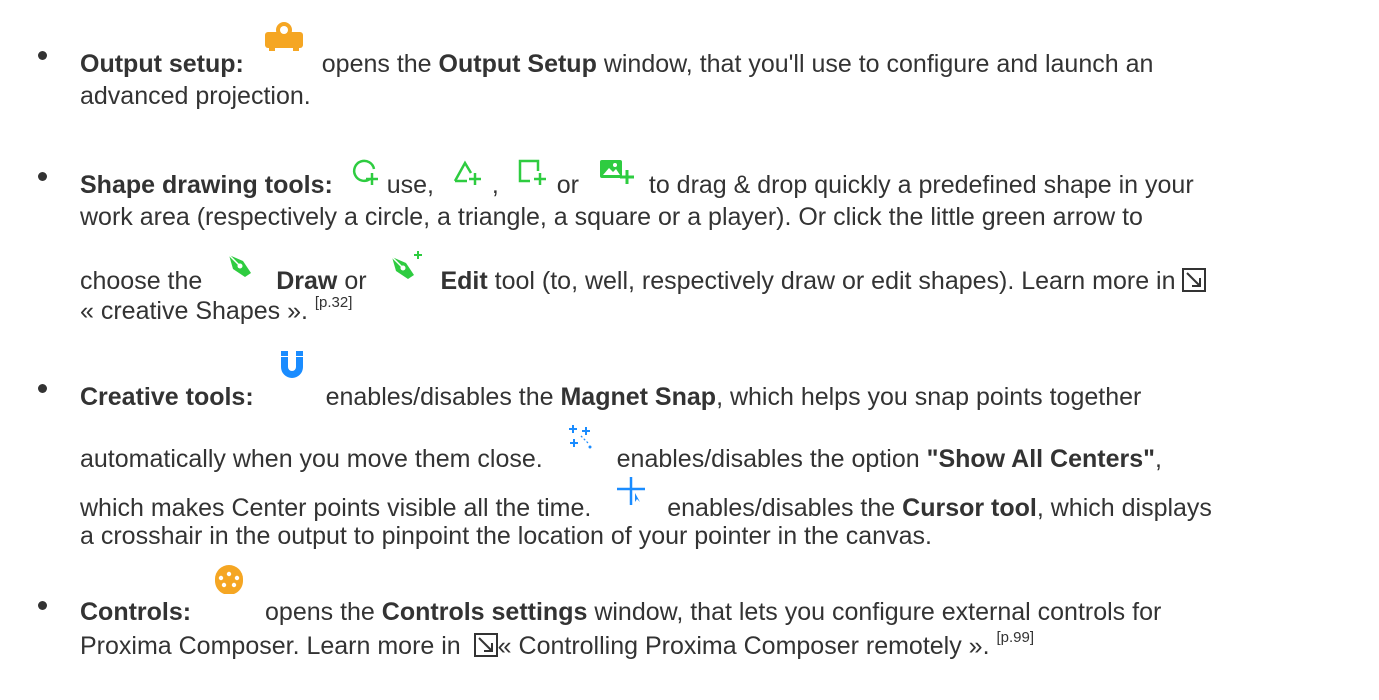  Describe the element at coordinates (581, 438) in the screenshot. I see `show-centers-icon` at that location.